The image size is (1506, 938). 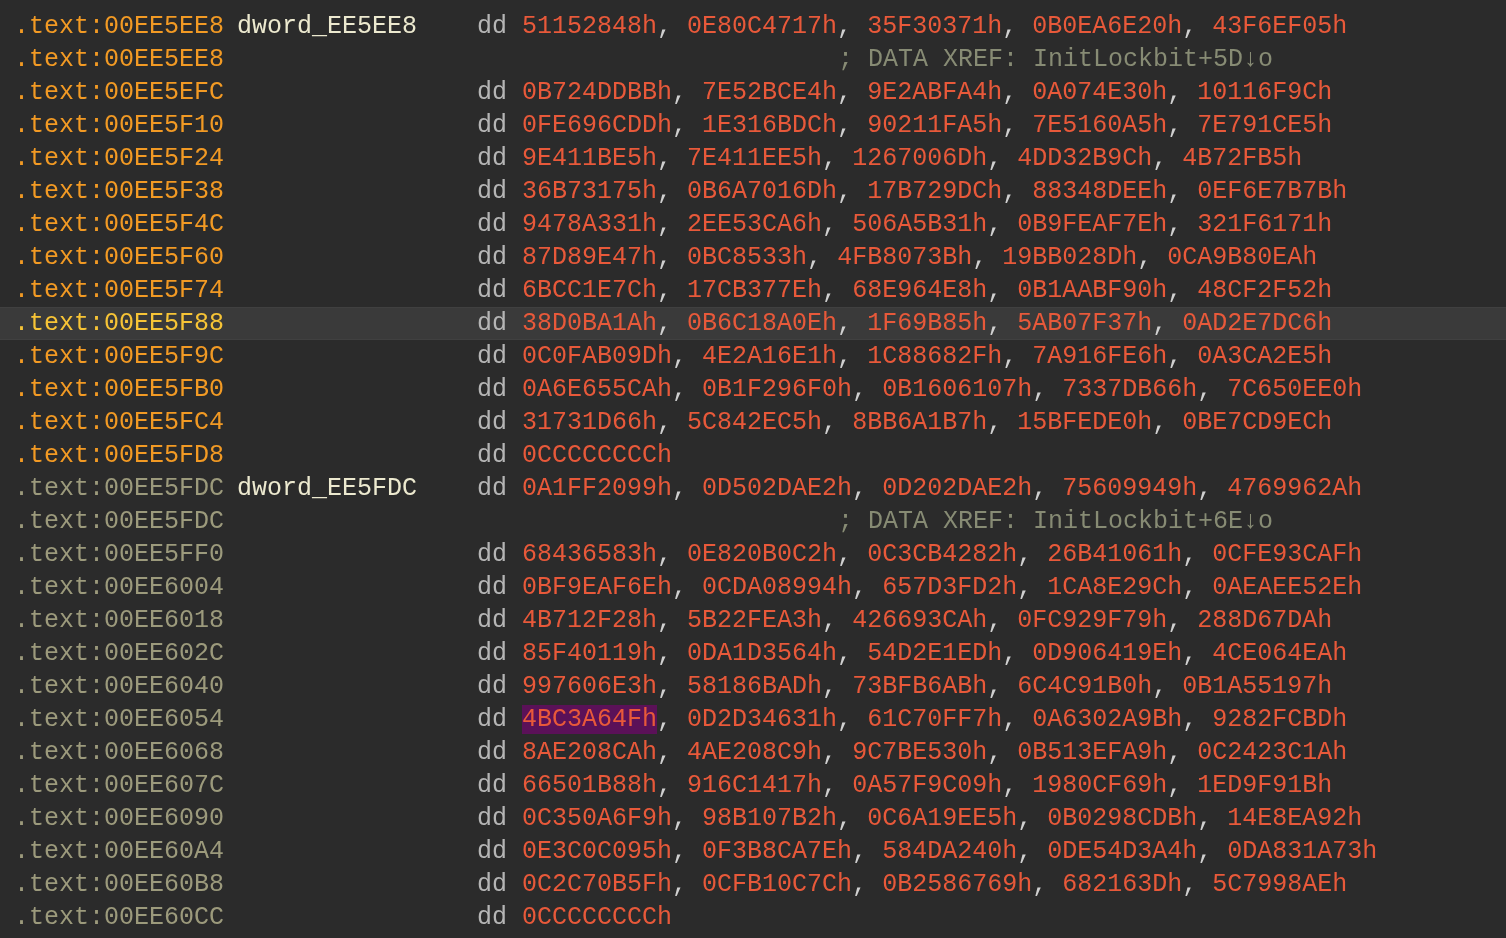 I want to click on hex-value: 73BFB6ABh, so click(x=920, y=686).